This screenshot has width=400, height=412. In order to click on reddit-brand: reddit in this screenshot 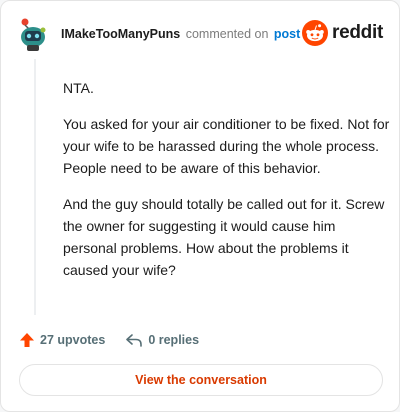, I will do `click(342, 33)`.